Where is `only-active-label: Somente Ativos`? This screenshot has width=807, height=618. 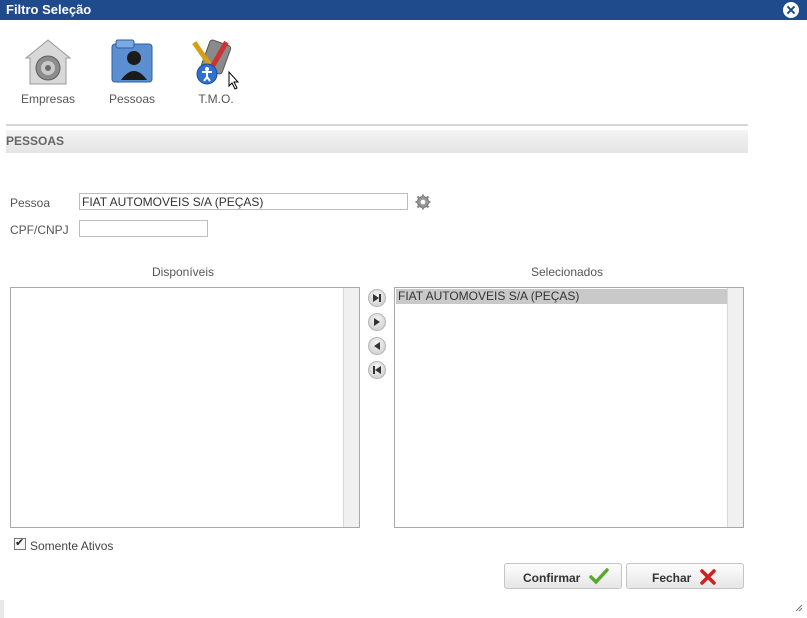 only-active-label: Somente Ativos is located at coordinates (72, 546).